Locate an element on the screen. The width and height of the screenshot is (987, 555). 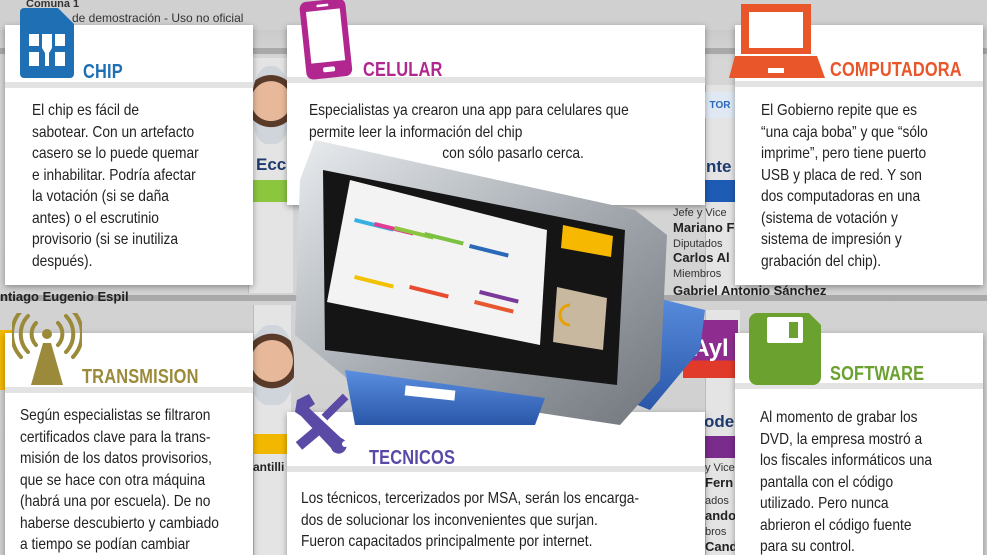
card-title-software: SOFTWARE is located at coordinates (877, 374).